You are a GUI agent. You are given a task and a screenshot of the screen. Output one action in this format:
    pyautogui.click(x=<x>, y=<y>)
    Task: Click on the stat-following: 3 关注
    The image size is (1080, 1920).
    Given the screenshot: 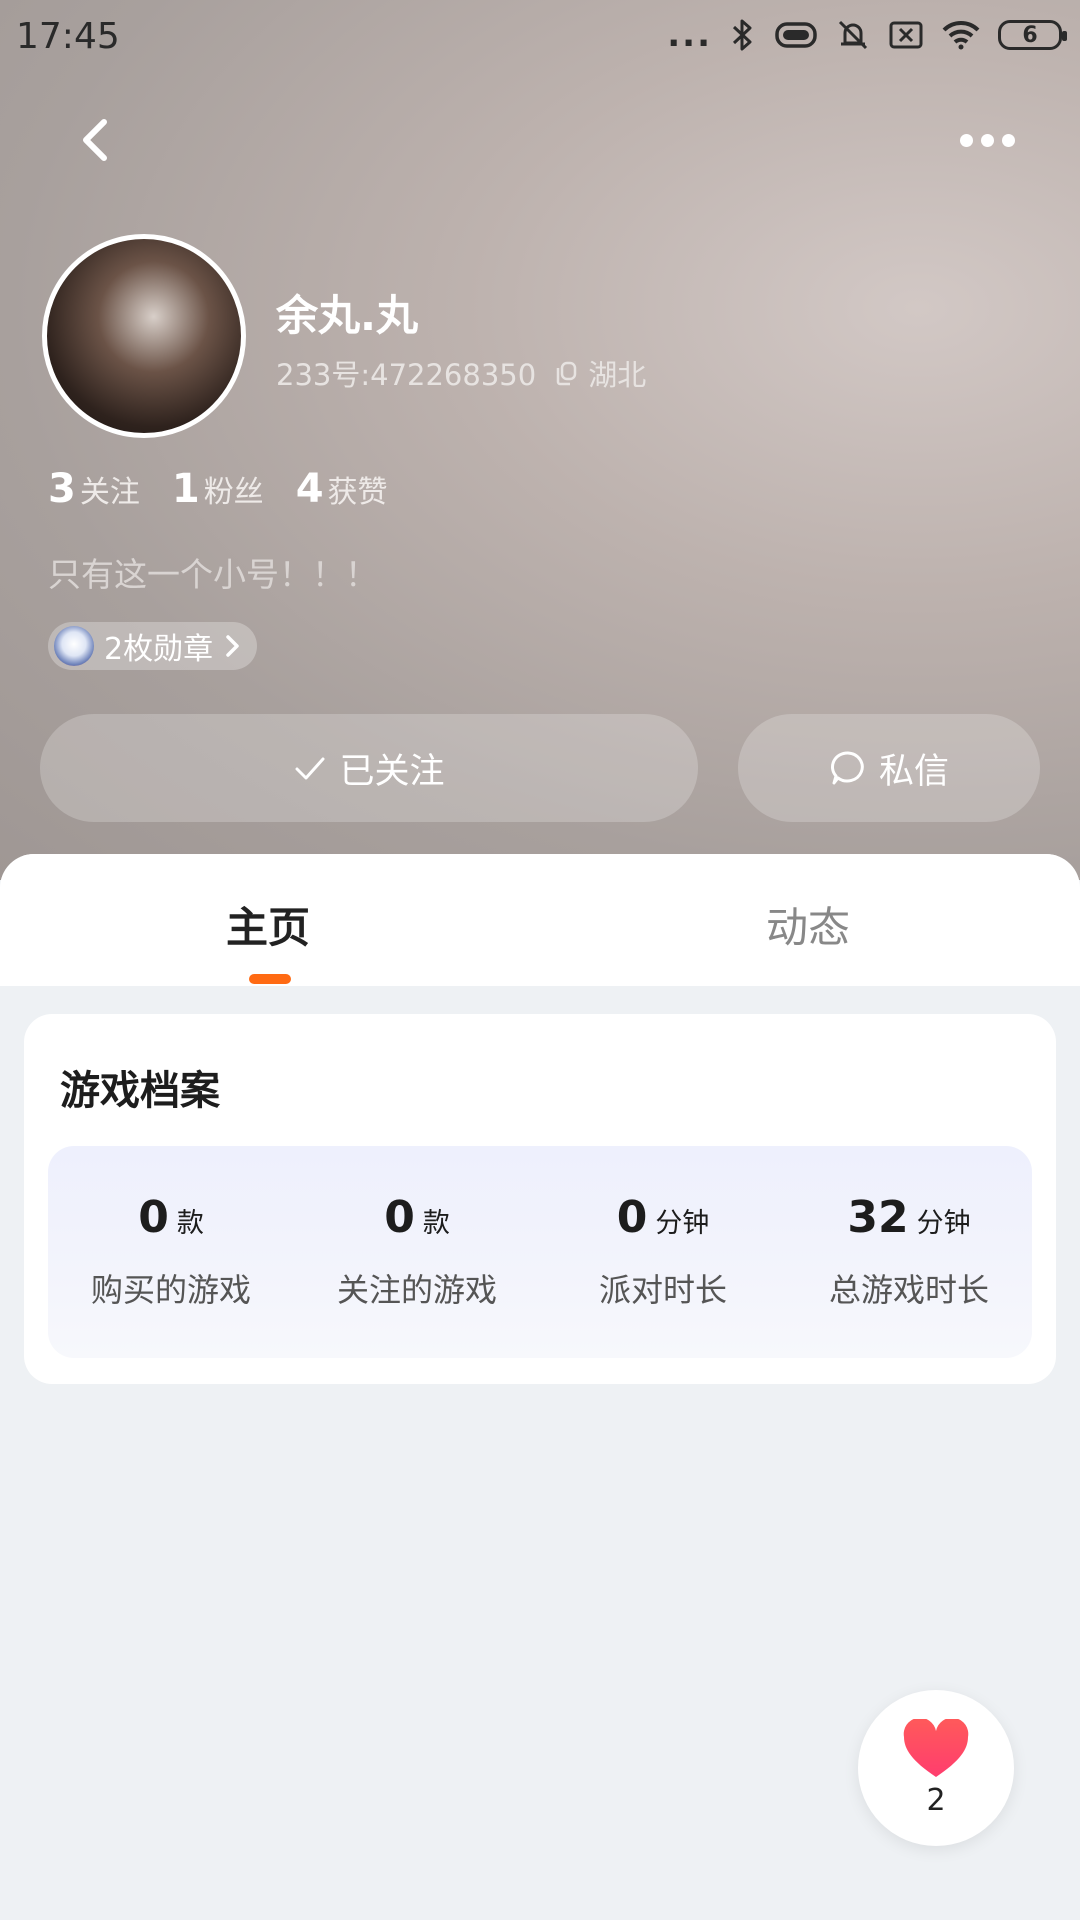 What is the action you would take?
    pyautogui.click(x=94, y=489)
    